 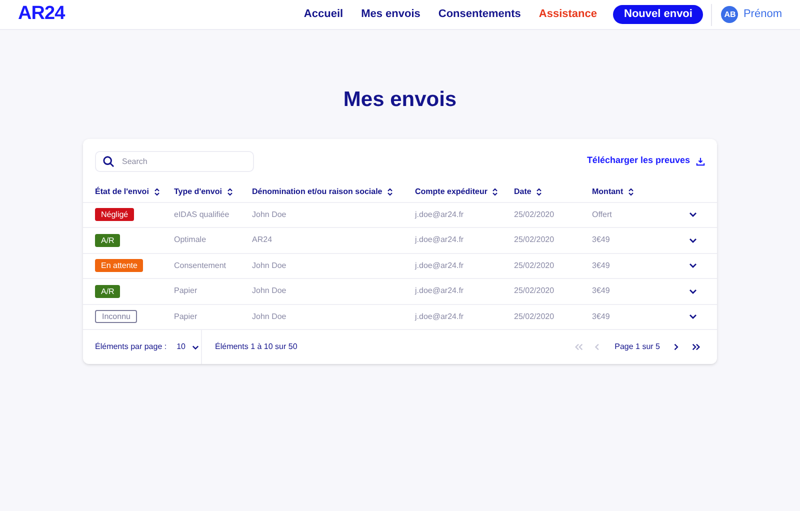 I want to click on table-cell-text: Optimale, so click(x=191, y=240).